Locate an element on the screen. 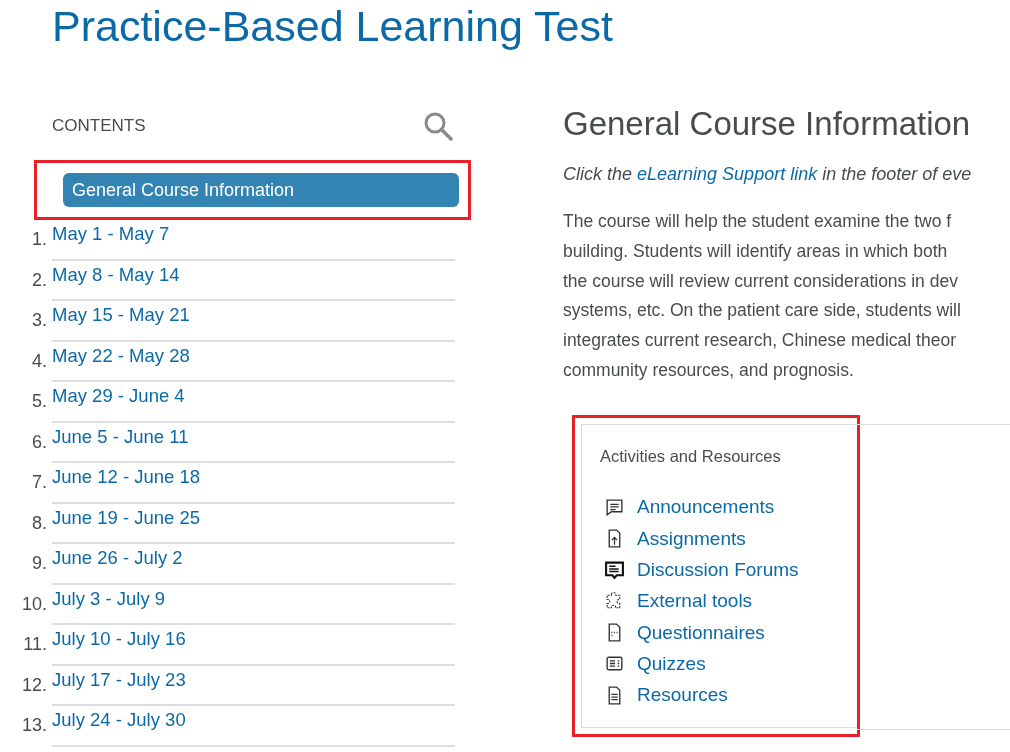  support-note: Click the eLearning Support link in the footer of eve is located at coordinates (768, 174).